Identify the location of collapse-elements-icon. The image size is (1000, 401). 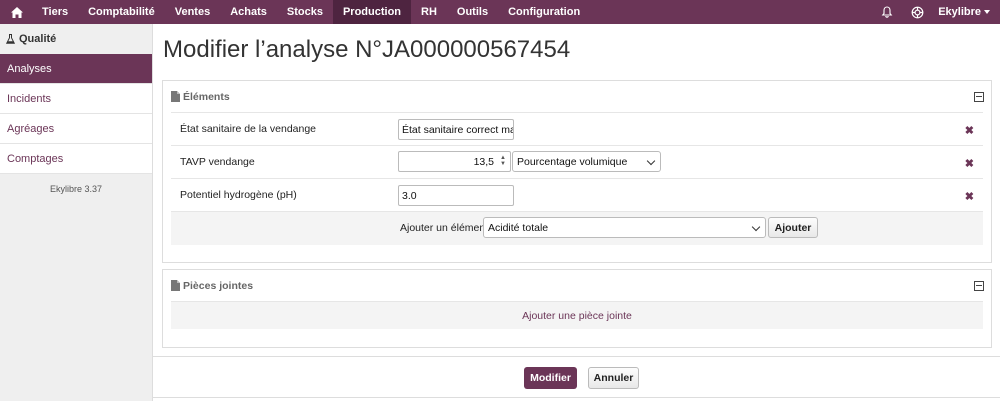
(979, 96).